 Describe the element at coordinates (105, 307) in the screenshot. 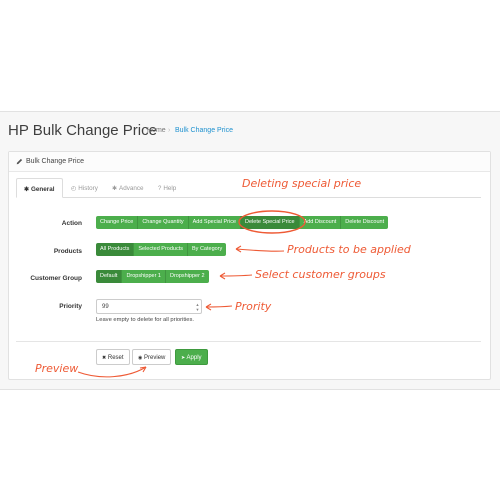

I see `priority-value: 99` at that location.